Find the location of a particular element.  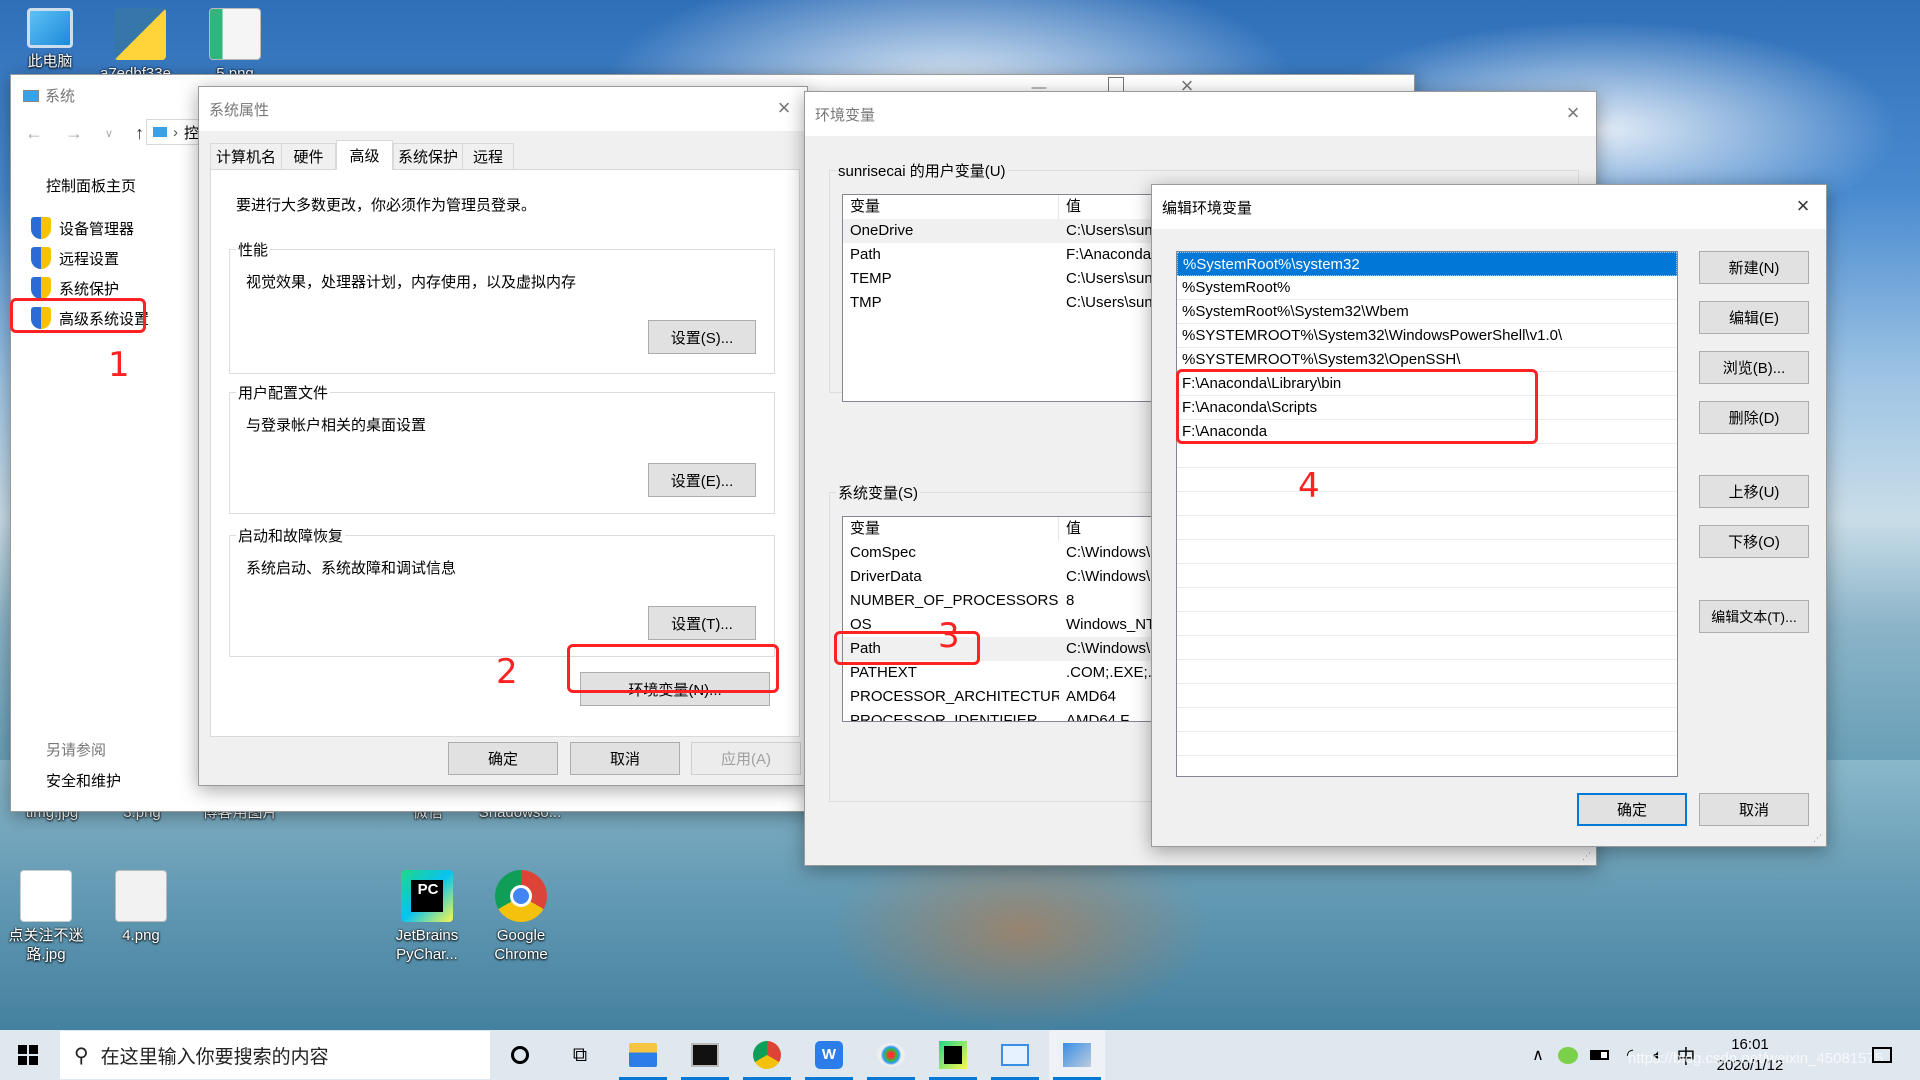

tab-hardware: 硬件 is located at coordinates (308, 156).